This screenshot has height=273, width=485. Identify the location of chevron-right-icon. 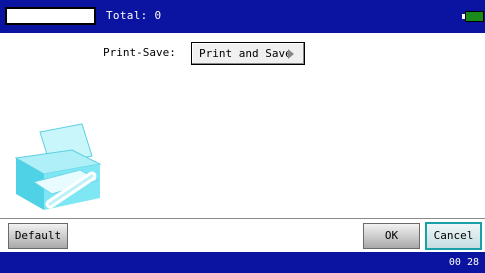
(291, 54).